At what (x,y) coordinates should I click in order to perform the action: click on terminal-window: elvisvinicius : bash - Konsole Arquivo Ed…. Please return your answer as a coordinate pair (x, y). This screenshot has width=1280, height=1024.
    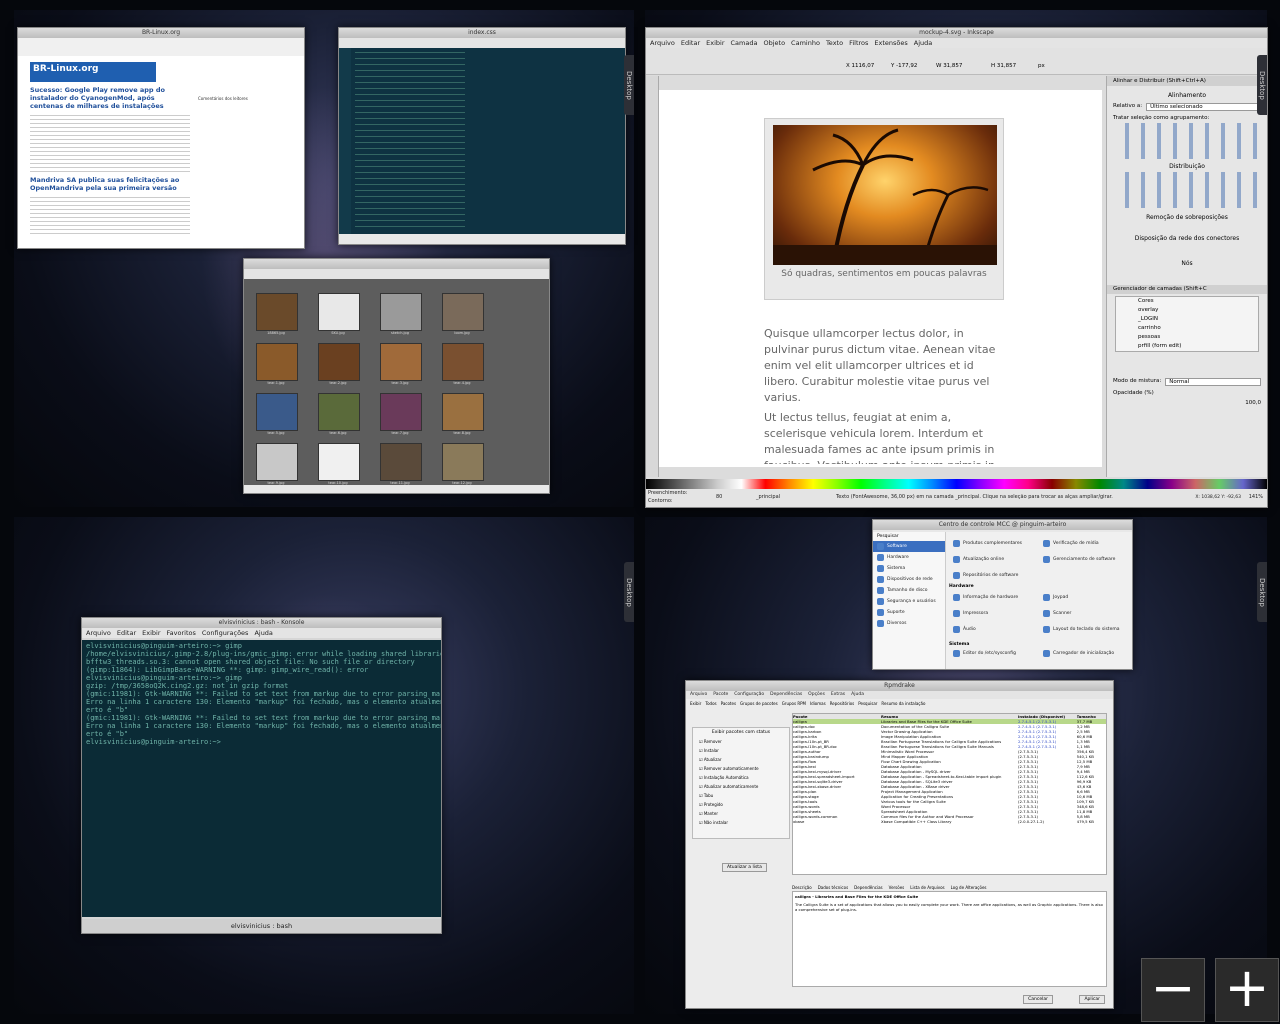
    Looking at the image, I should click on (261, 775).